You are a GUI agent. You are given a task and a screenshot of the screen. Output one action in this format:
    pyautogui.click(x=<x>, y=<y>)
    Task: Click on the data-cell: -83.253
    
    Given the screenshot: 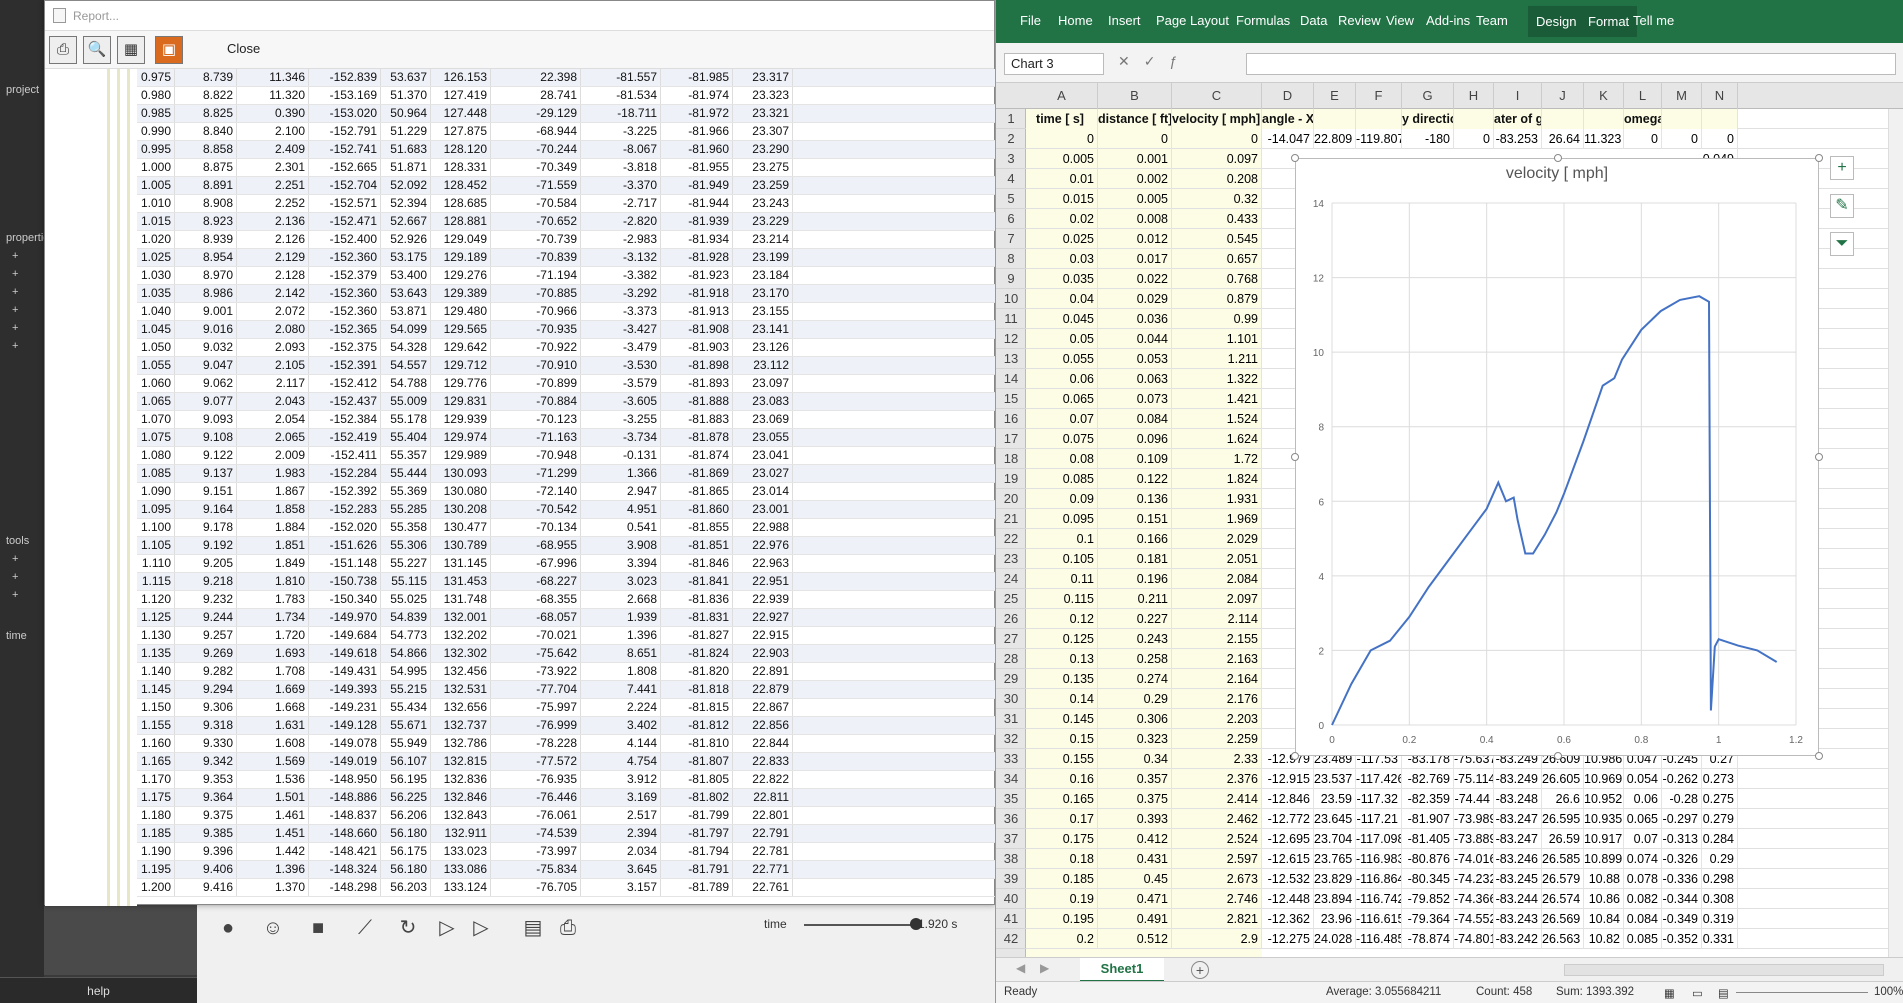 What is the action you would take?
    pyautogui.click(x=1518, y=139)
    